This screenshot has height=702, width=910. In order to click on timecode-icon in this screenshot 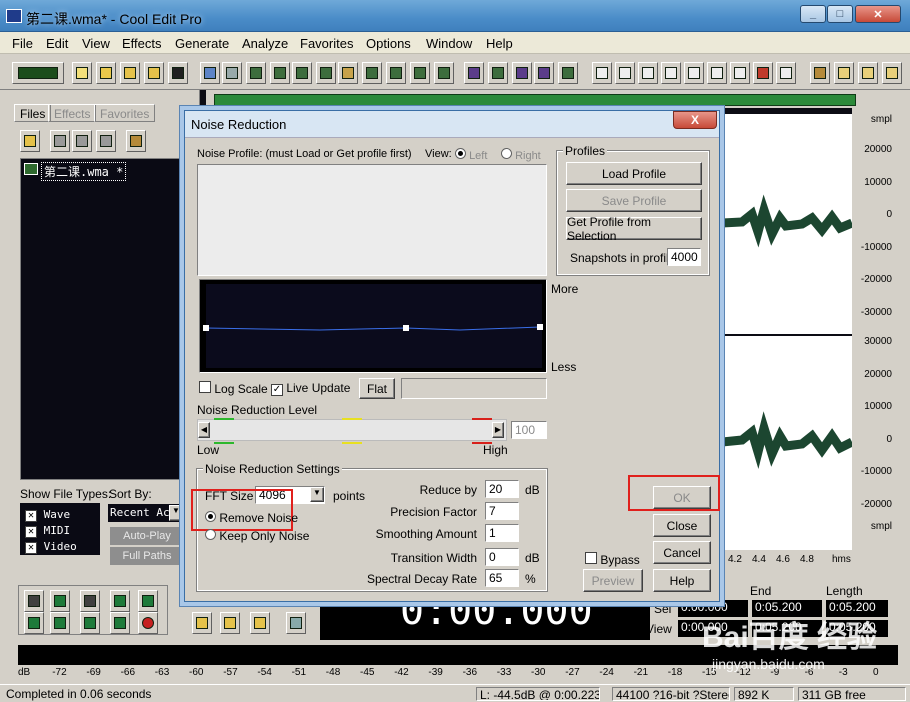, I will do `click(717, 73)`.